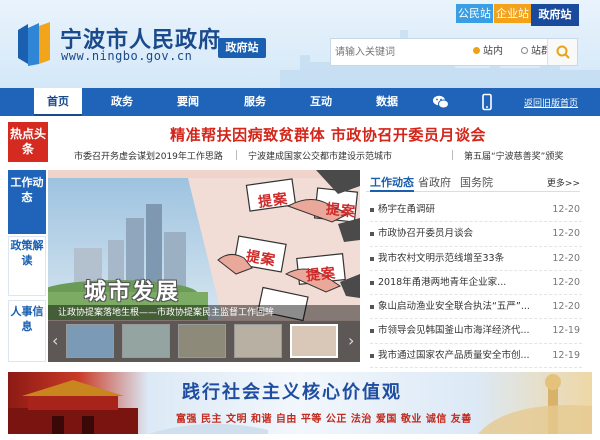  Describe the element at coordinates (27, 266) in the screenshot. I see `vtab-policy: 政策解读` at that location.